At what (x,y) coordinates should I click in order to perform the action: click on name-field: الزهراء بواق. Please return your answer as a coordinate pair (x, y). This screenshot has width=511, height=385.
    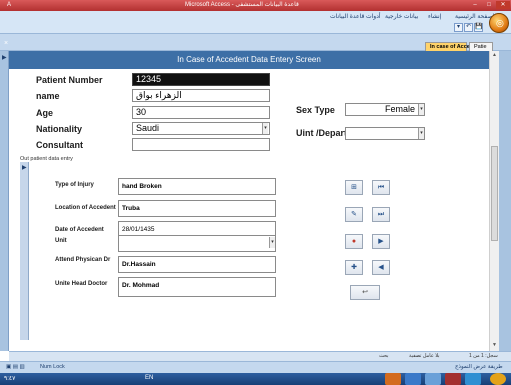
    Looking at the image, I should click on (201, 95).